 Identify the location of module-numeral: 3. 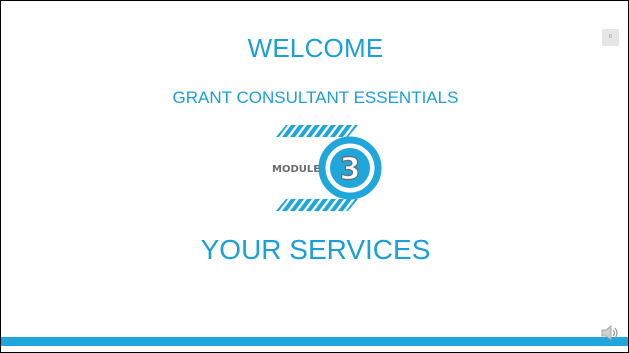
(350, 169).